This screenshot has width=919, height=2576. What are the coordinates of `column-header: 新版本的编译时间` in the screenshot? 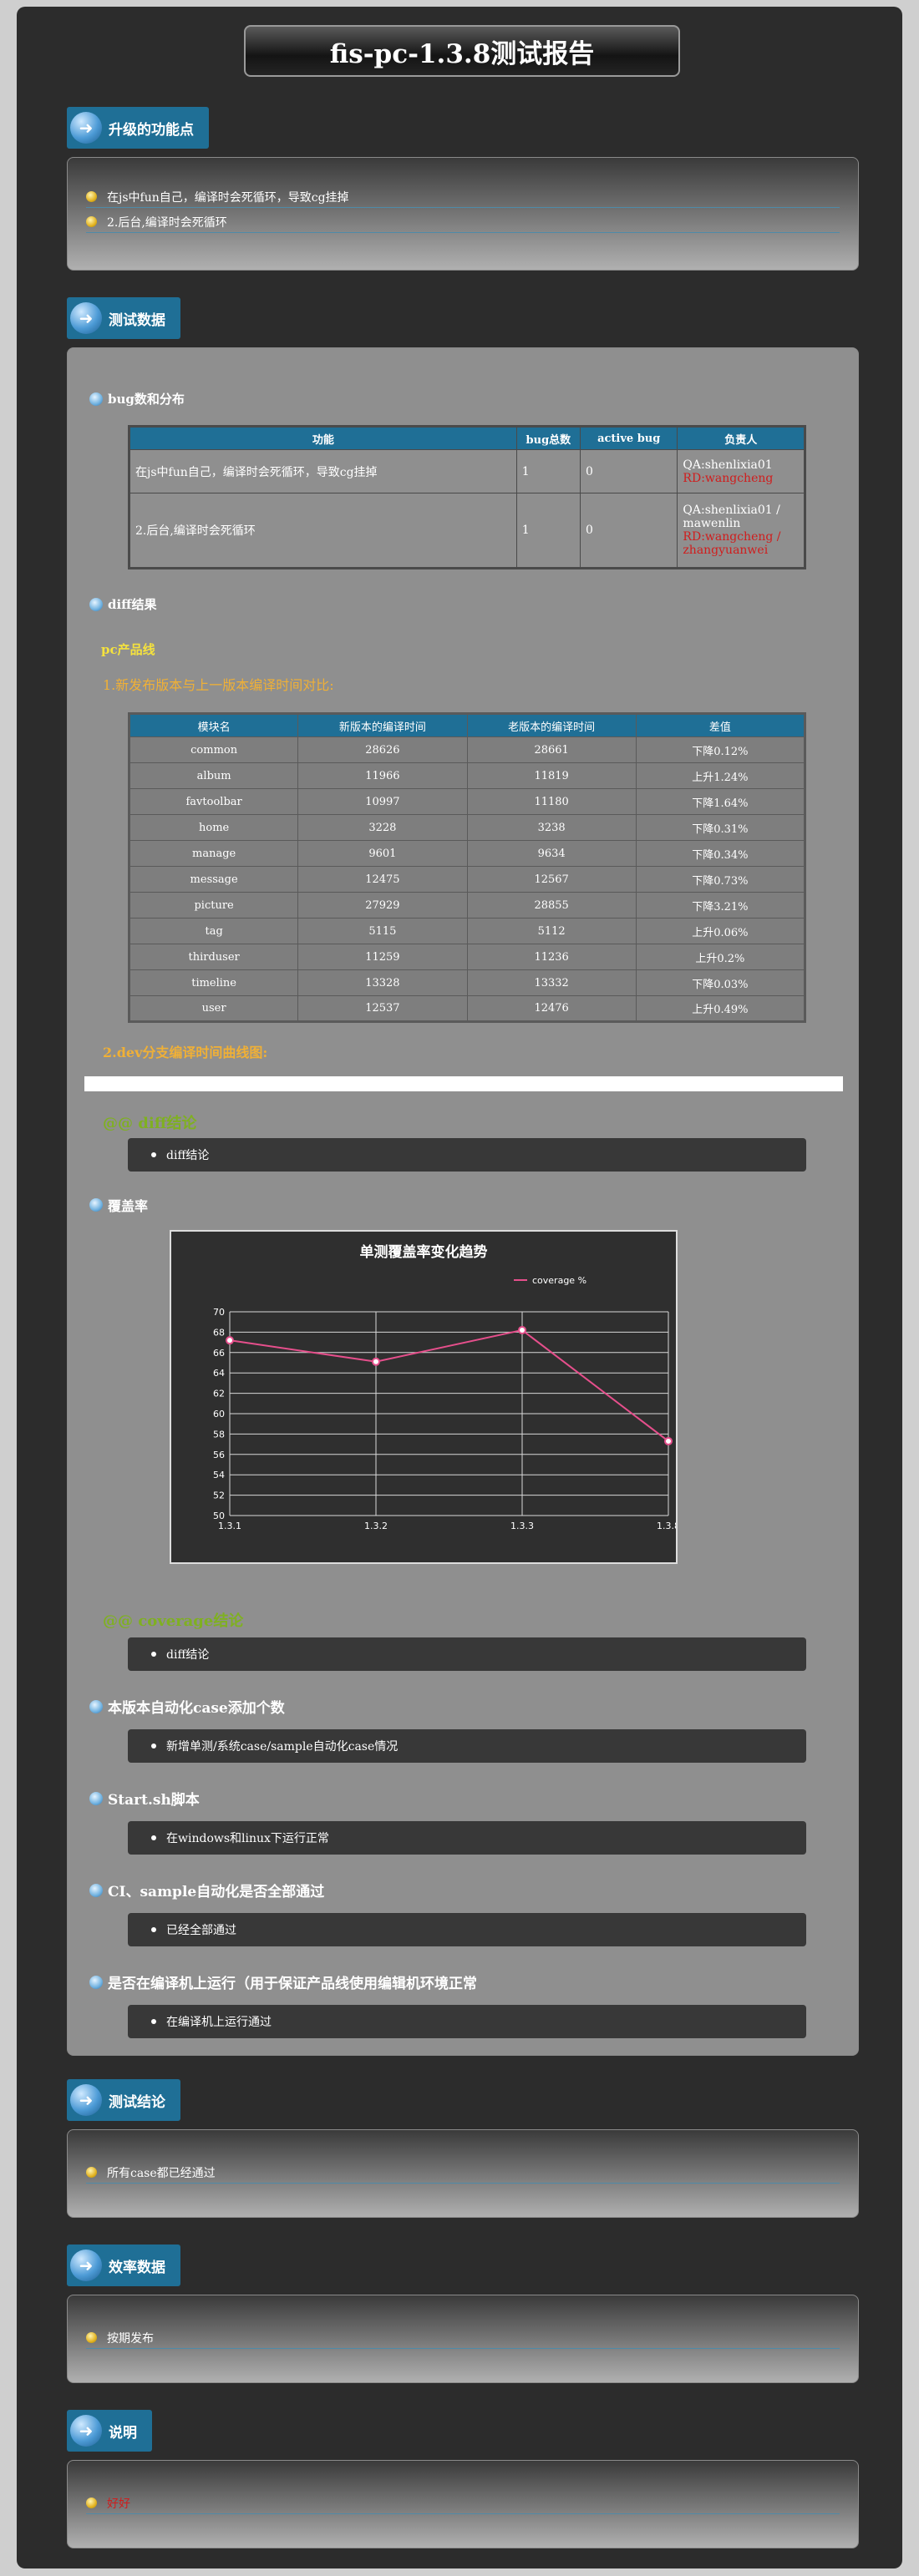 It's located at (382, 725).